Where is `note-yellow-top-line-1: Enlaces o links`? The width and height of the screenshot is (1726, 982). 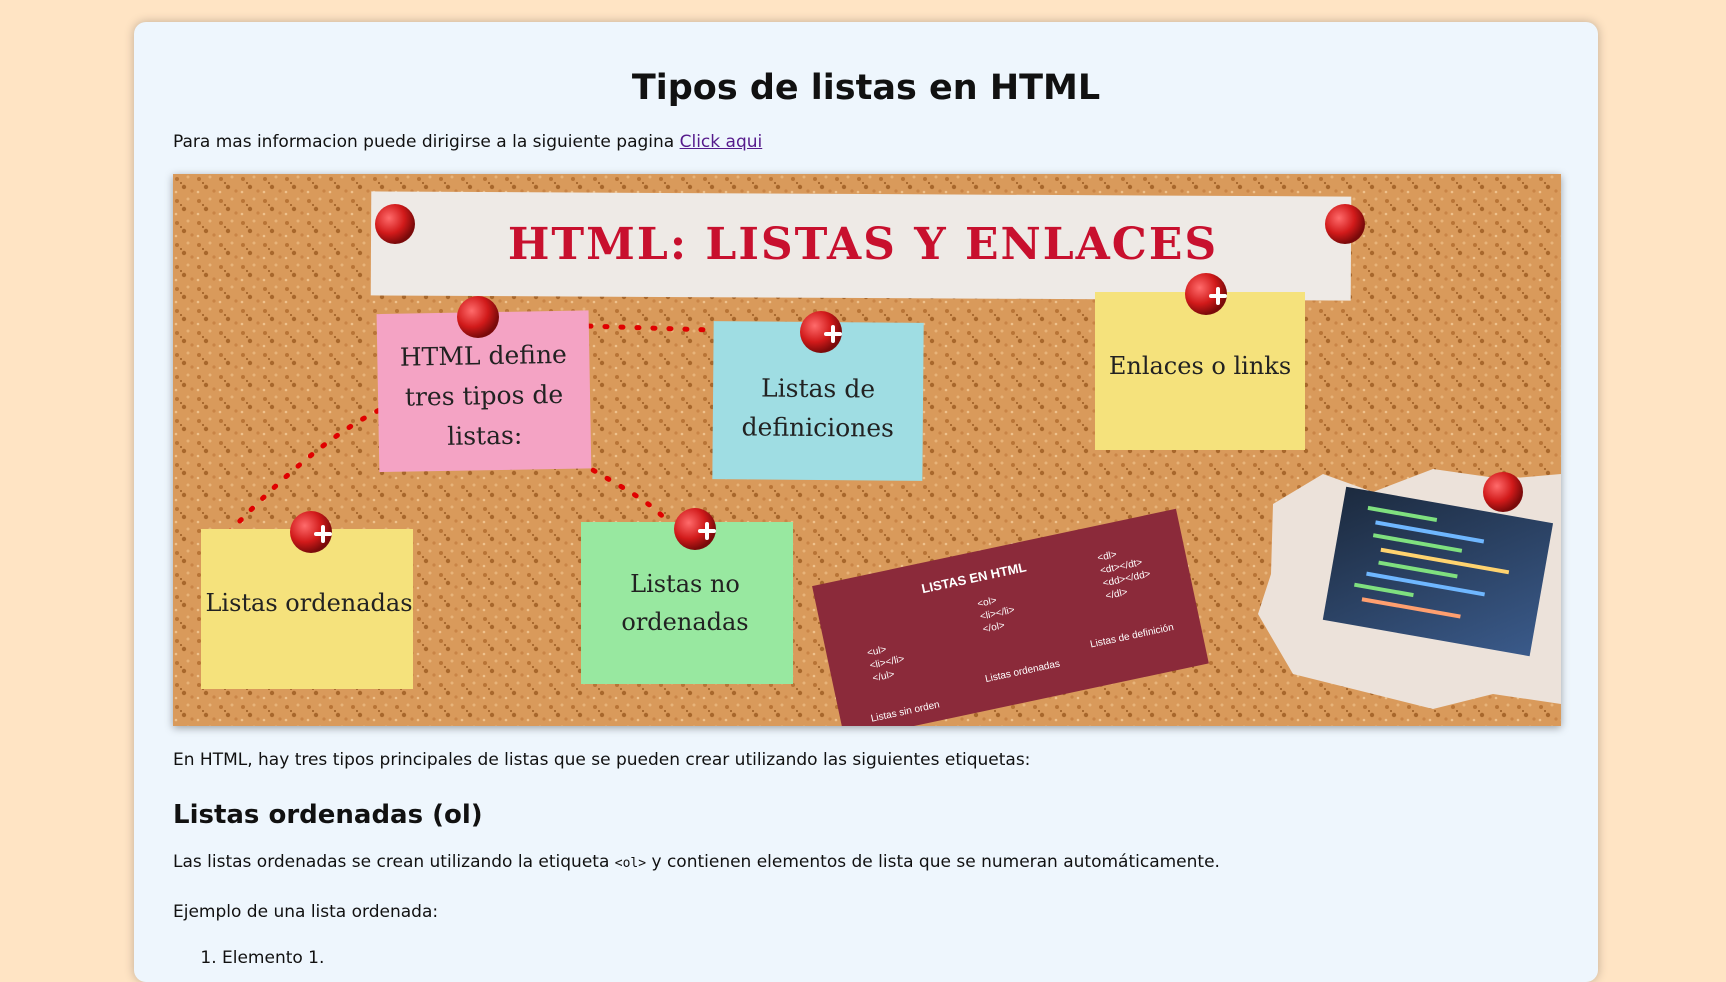
note-yellow-top-line-1: Enlaces o links is located at coordinates (1200, 366).